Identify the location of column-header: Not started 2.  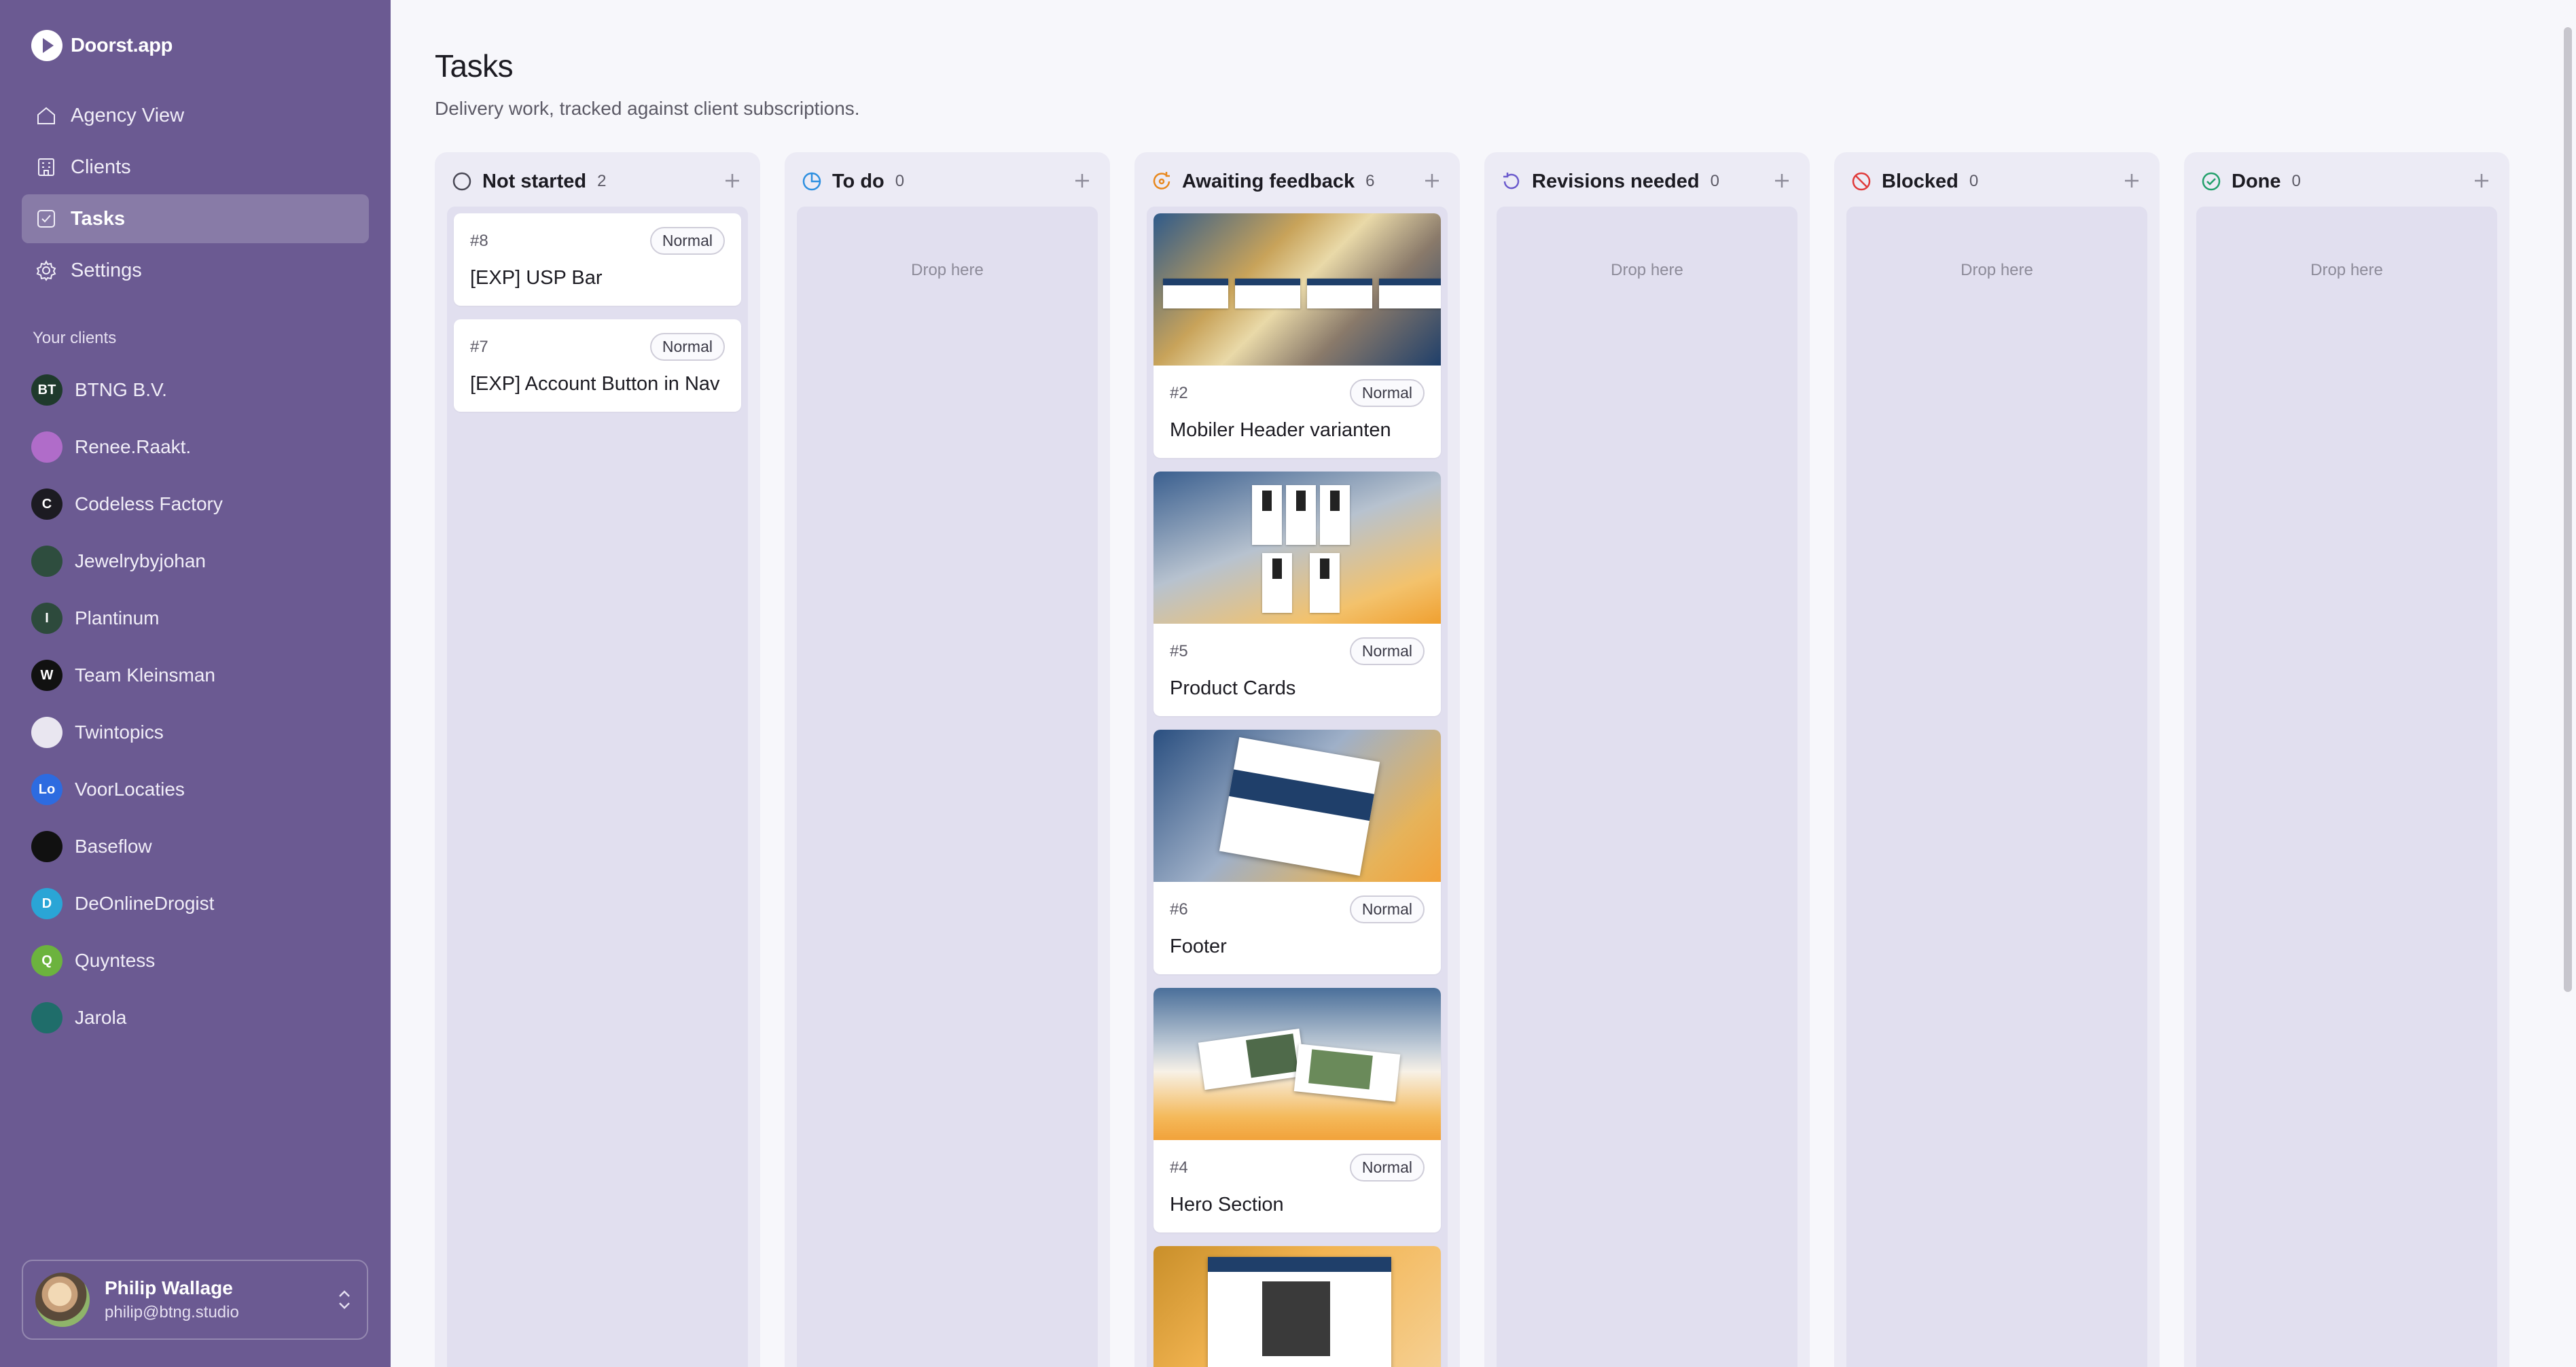
(597, 181).